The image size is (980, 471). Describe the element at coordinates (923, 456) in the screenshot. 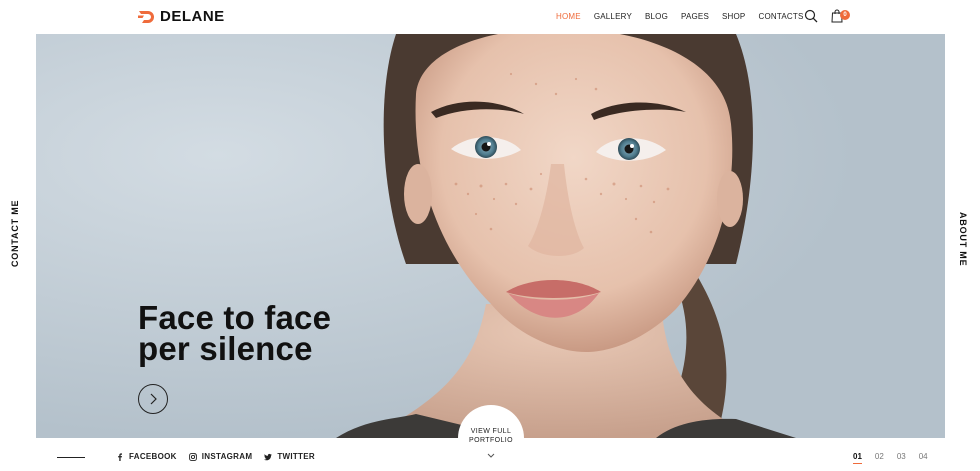

I see `pager-item-04: 04` at that location.